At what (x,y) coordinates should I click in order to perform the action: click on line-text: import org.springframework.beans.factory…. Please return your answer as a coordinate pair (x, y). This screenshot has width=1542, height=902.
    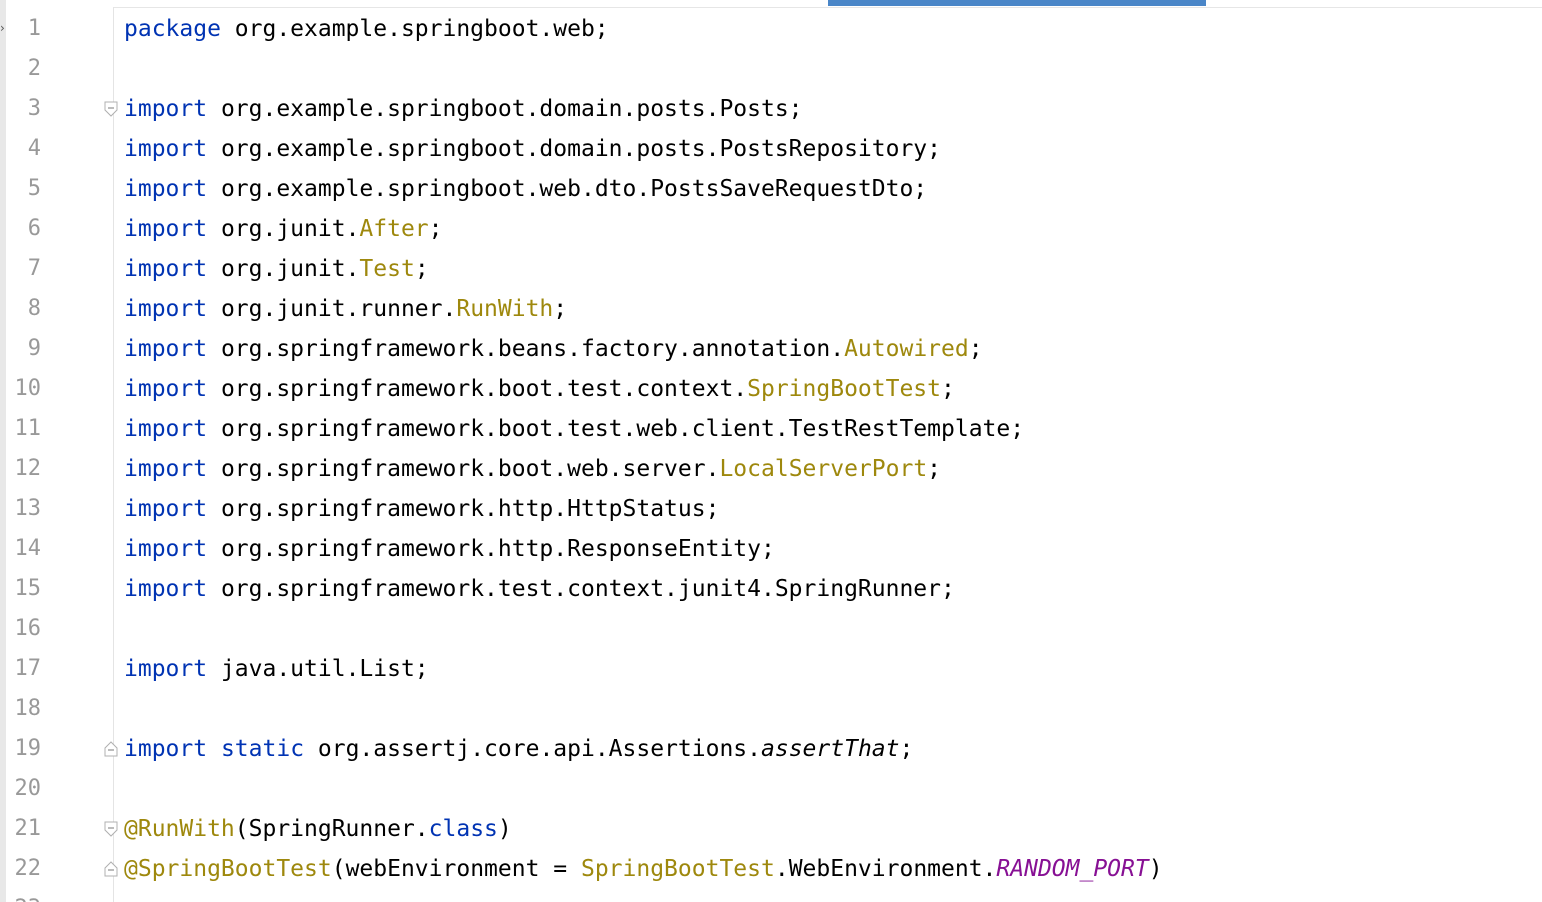
    Looking at the image, I should click on (553, 349).